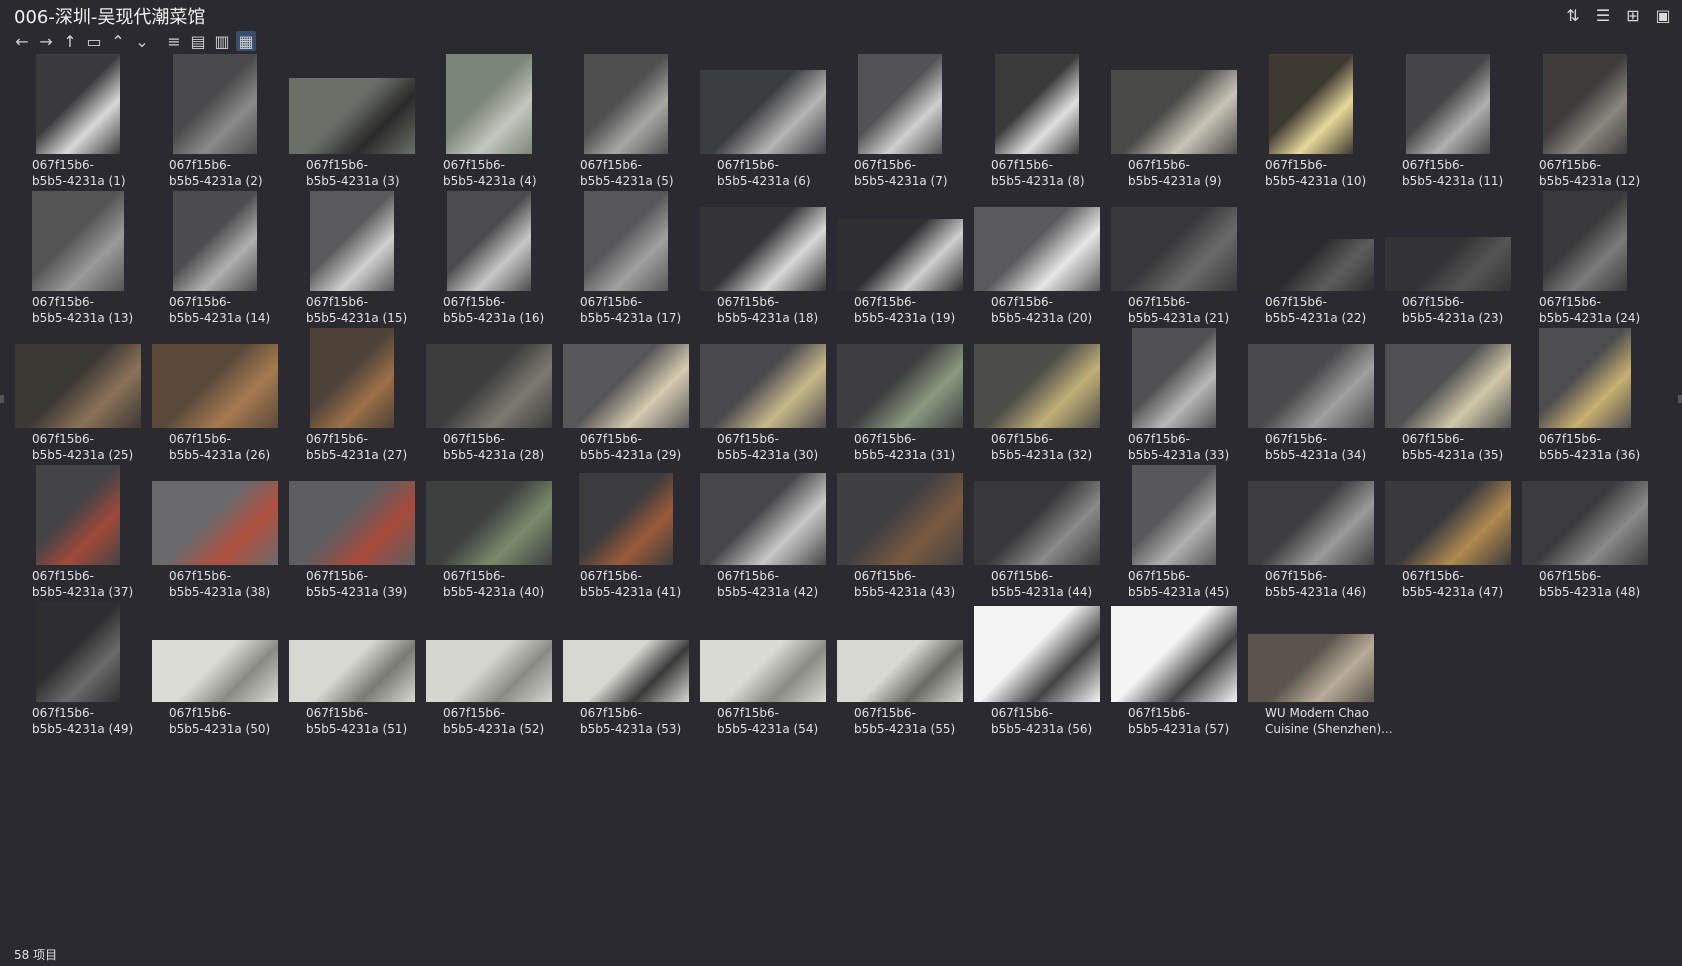 The width and height of the screenshot is (1682, 966). What do you see at coordinates (22, 41) in the screenshot?
I see `back-icon: ←` at bounding box center [22, 41].